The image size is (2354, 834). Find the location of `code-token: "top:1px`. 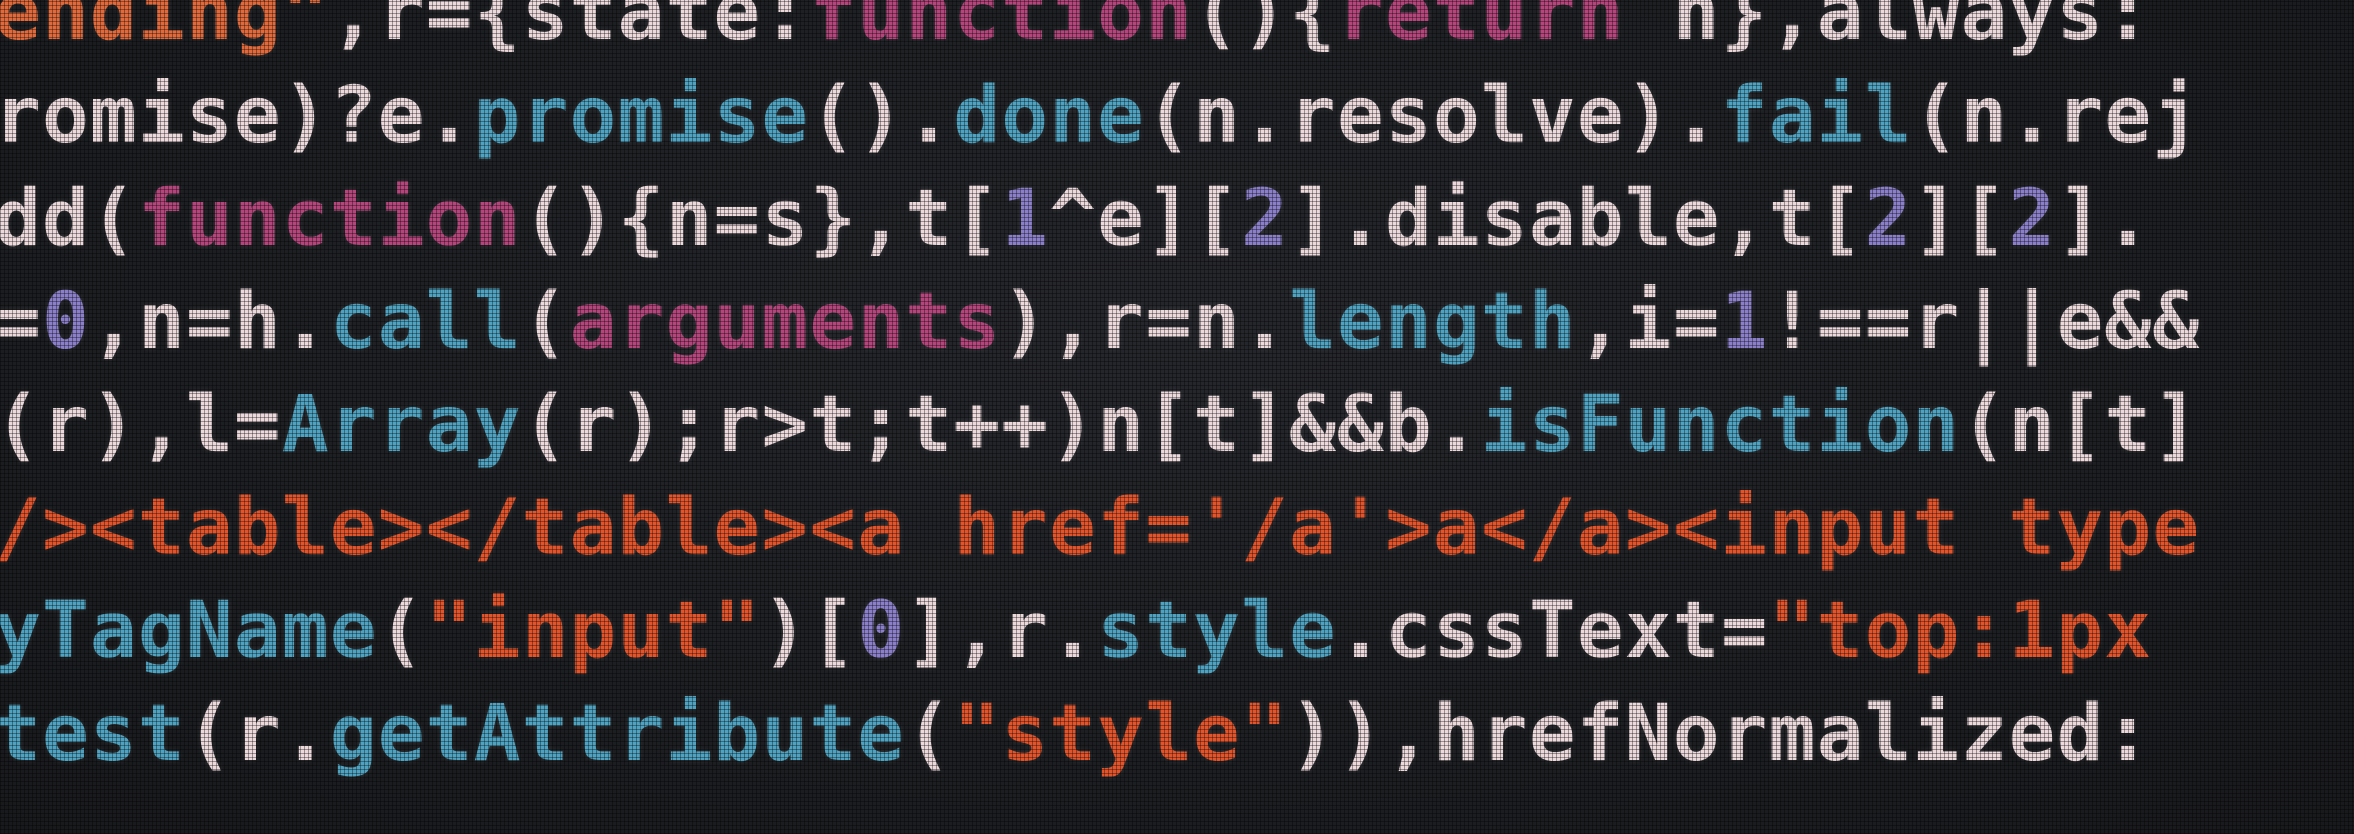

code-token: "top:1px is located at coordinates (1960, 631).